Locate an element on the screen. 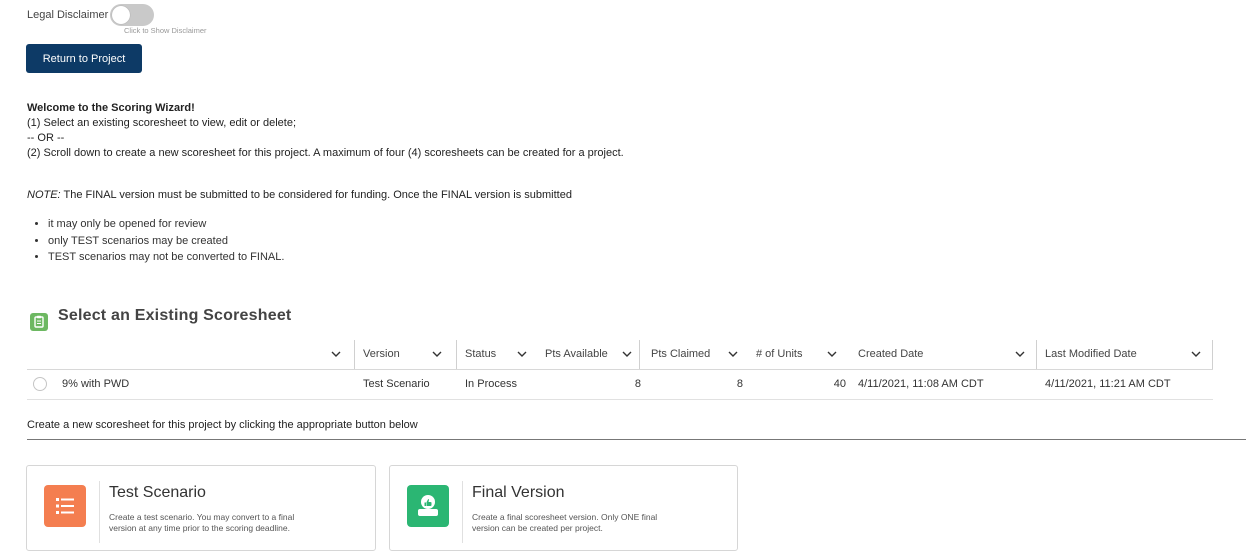 This screenshot has height=556, width=1255. header-version: Version is located at coordinates (381, 354).